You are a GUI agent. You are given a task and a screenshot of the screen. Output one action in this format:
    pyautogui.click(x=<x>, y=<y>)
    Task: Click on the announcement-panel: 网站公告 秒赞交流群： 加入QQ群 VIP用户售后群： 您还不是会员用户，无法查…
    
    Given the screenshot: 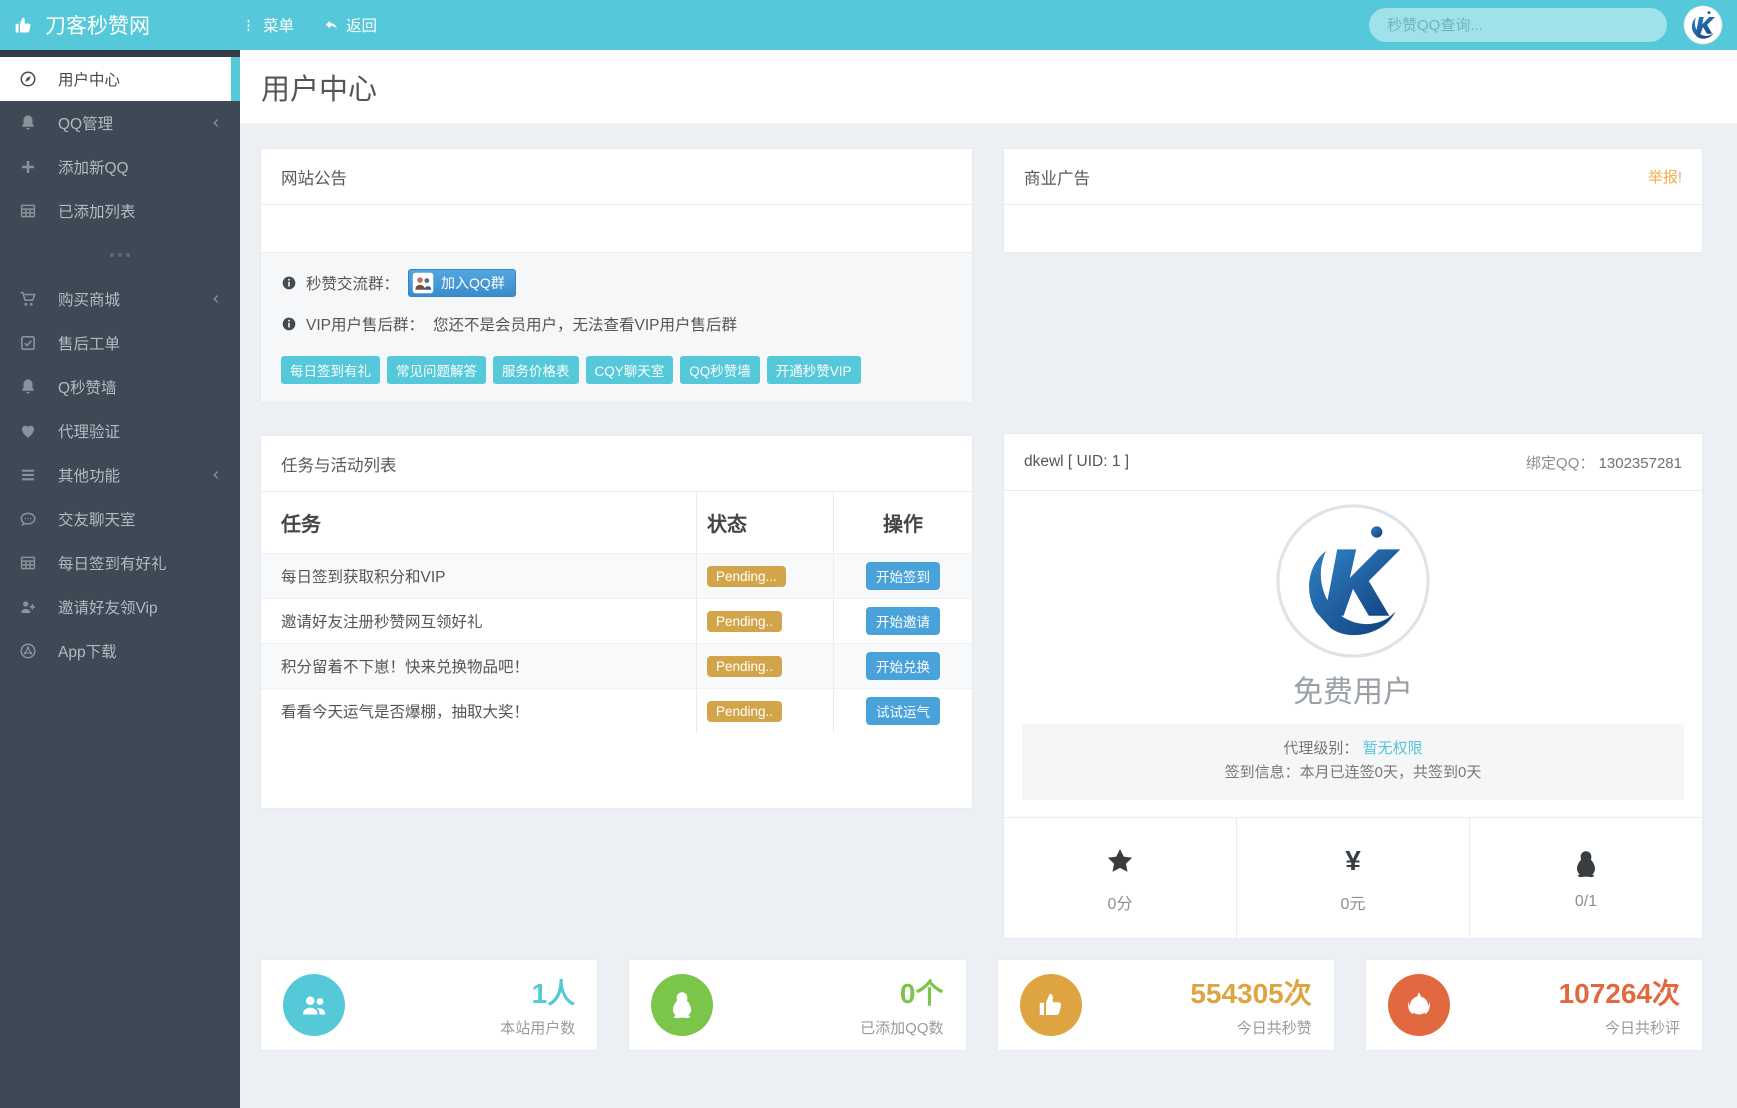 What is the action you would take?
    pyautogui.click(x=616, y=275)
    